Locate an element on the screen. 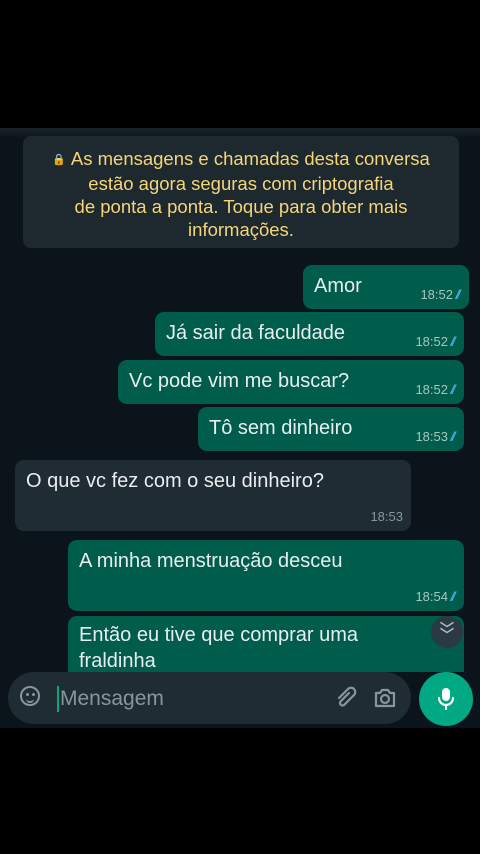 The width and height of the screenshot is (480, 854). message-bubble-outgoing: Já sair da faculdade 18:52 // is located at coordinates (309, 334).